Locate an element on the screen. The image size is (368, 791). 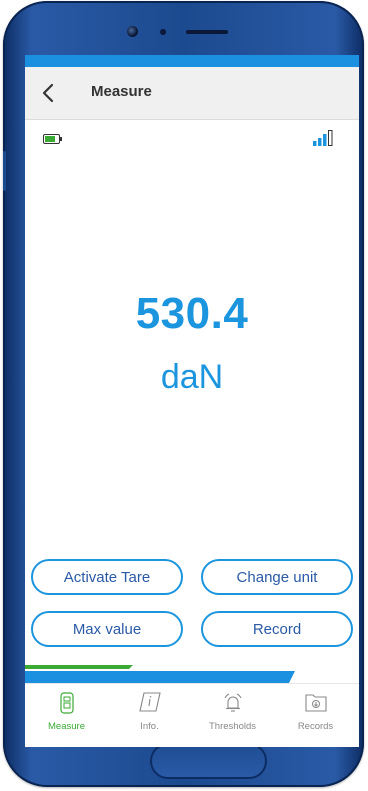
measurement-unit: daN is located at coordinates (192, 377).